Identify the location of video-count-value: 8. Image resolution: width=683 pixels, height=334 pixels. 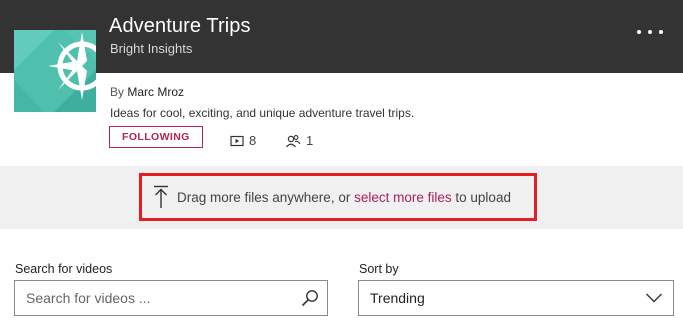
(253, 140).